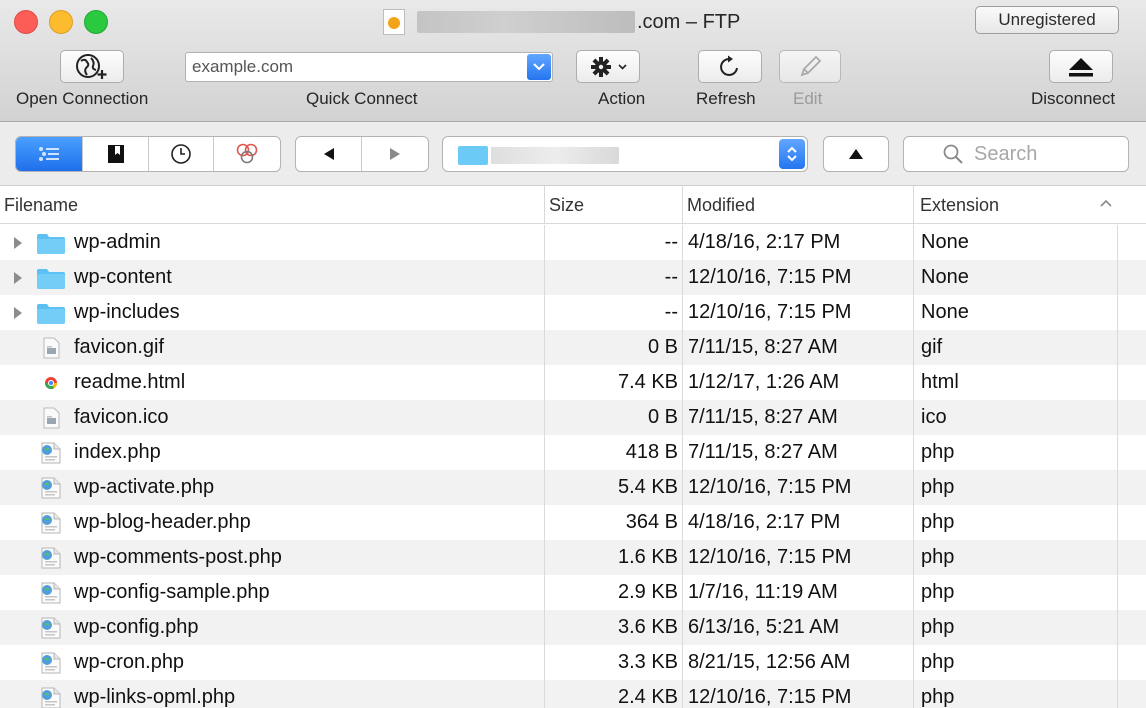 Image resolution: width=1146 pixels, height=708 pixels. Describe the element at coordinates (769, 662) in the screenshot. I see `modified-text: 8/21/15, 12:56 AM` at that location.